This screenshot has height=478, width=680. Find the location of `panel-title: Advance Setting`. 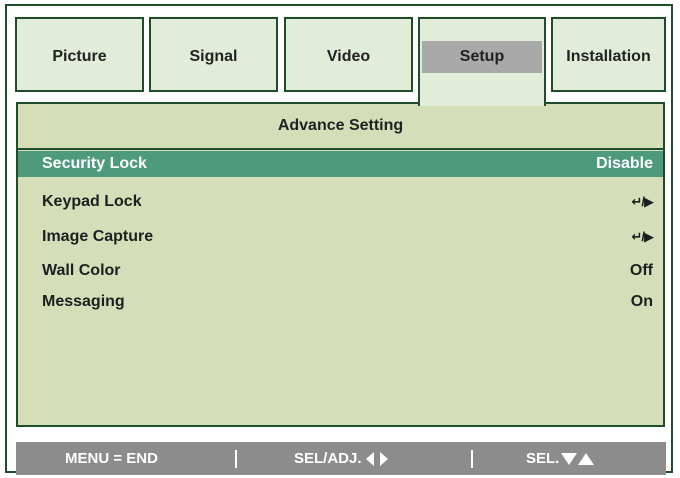

panel-title: Advance Setting is located at coordinates (340, 125).